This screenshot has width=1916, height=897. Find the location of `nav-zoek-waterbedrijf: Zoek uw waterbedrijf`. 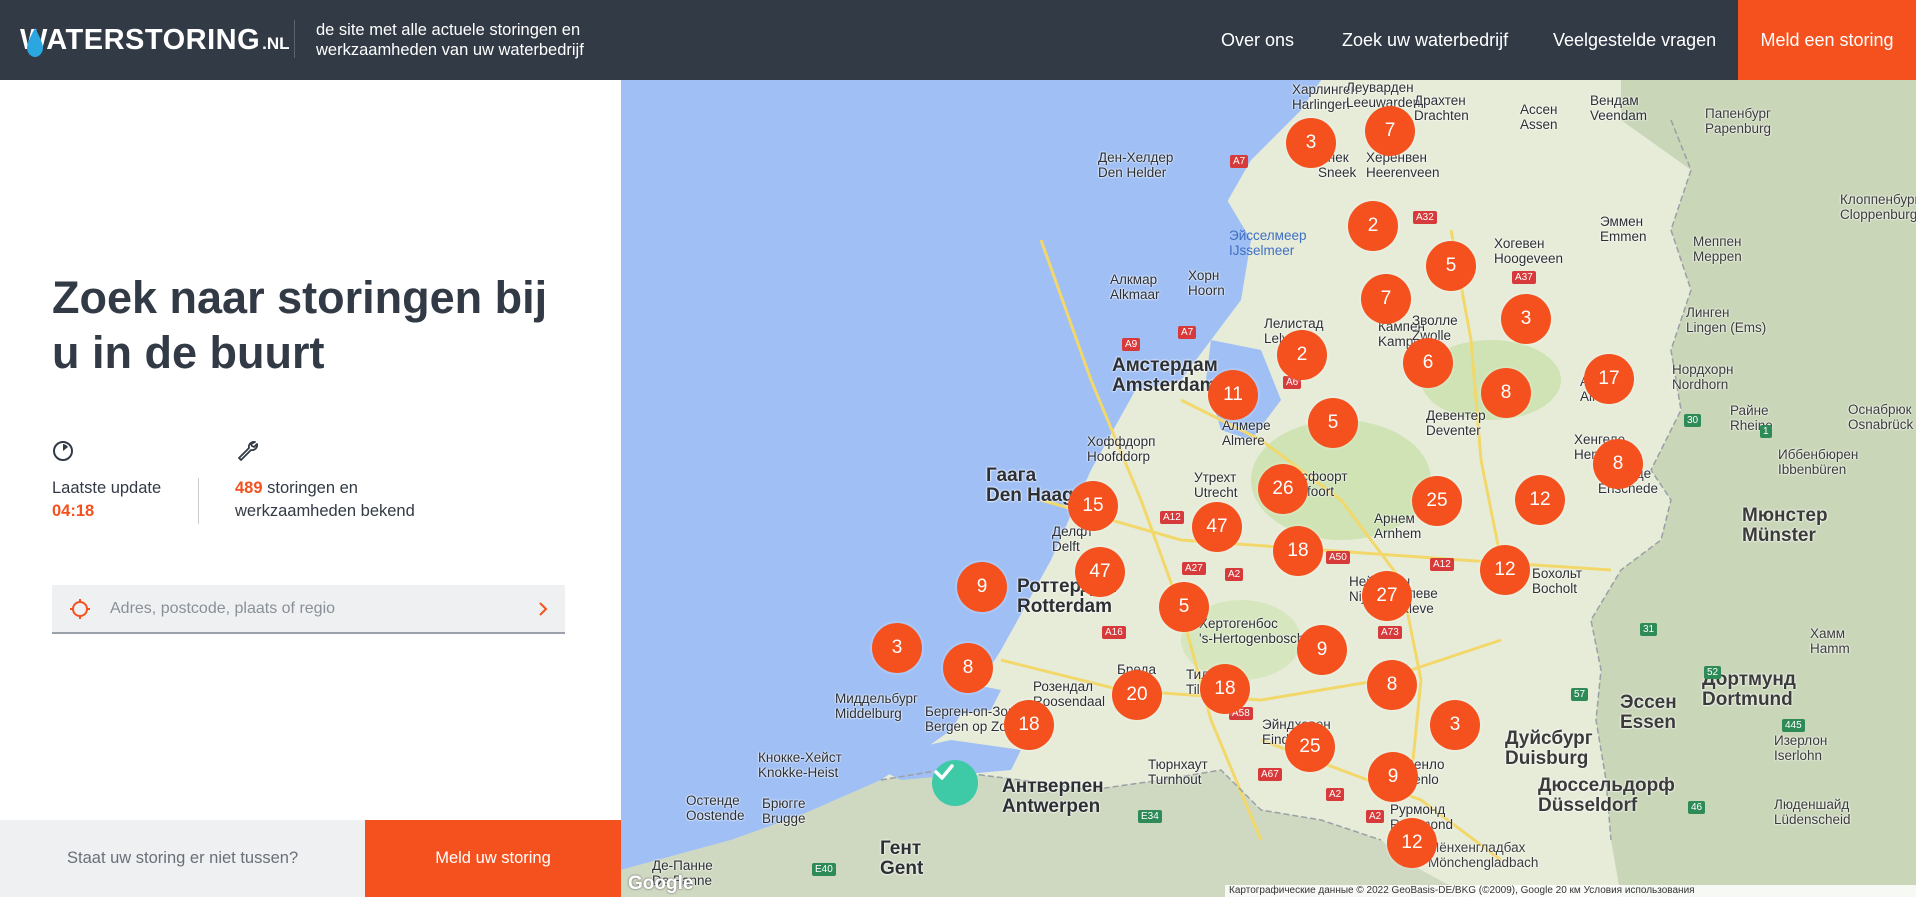

nav-zoek-waterbedrijf: Zoek uw waterbedrijf is located at coordinates (1425, 40).